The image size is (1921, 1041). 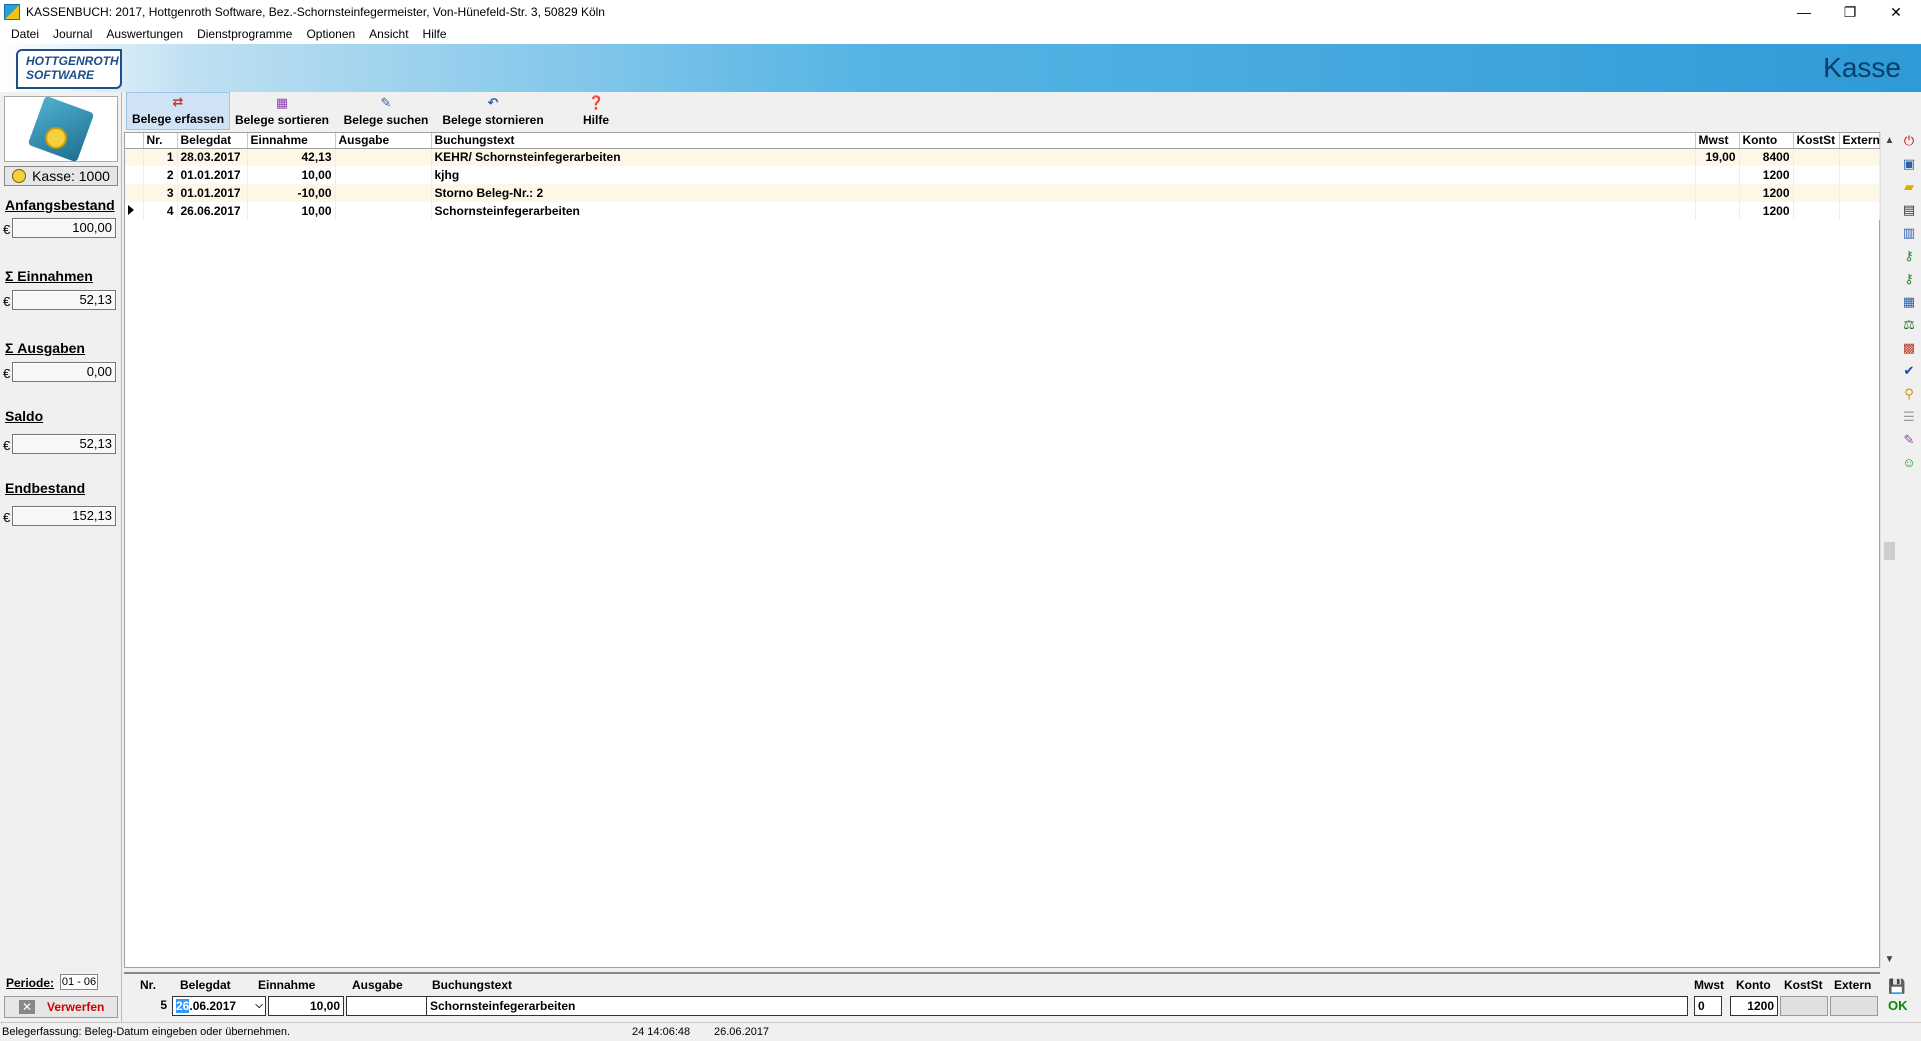 I want to click on grid-scrollbar: ▲ ▼, so click(x=1888, y=550).